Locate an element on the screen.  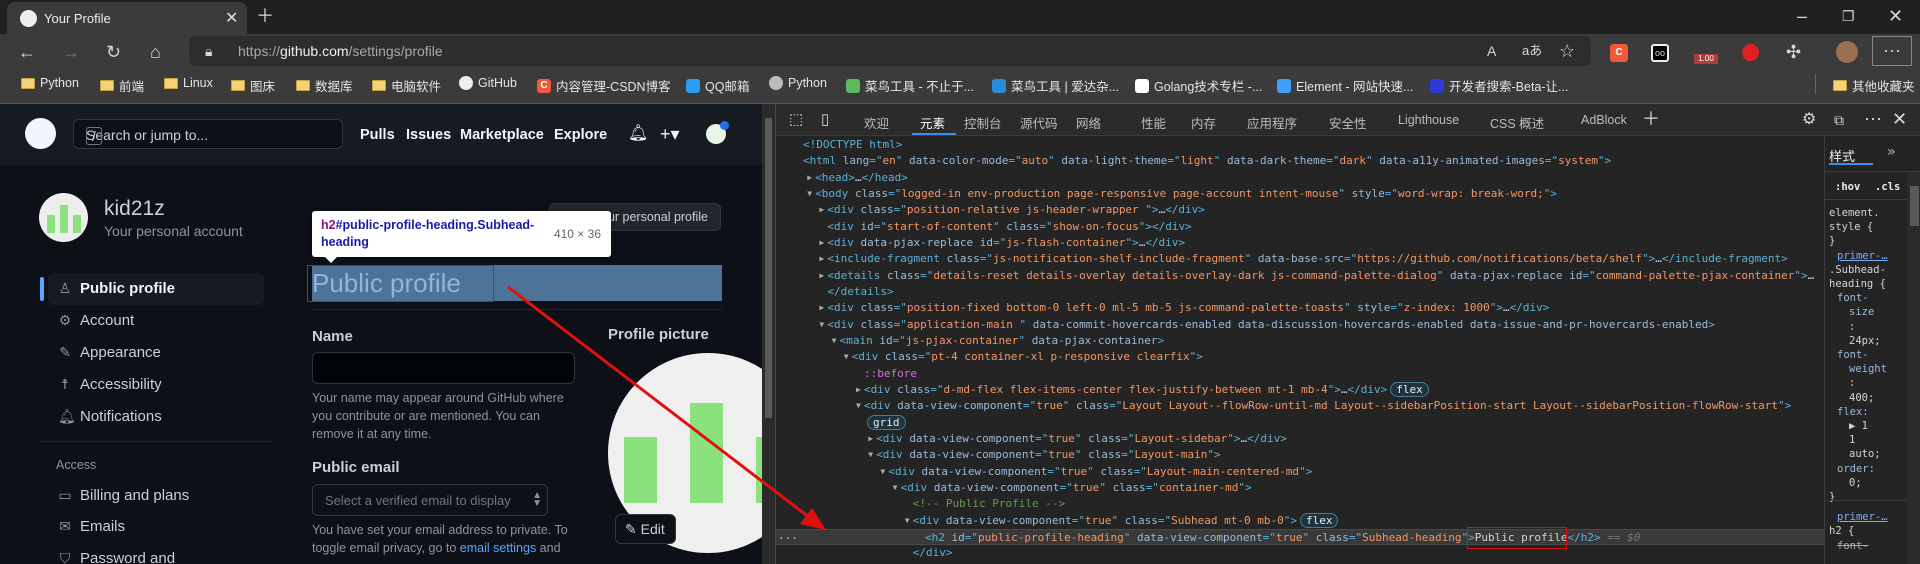
red-annotation-arrow is located at coordinates (666, 407).